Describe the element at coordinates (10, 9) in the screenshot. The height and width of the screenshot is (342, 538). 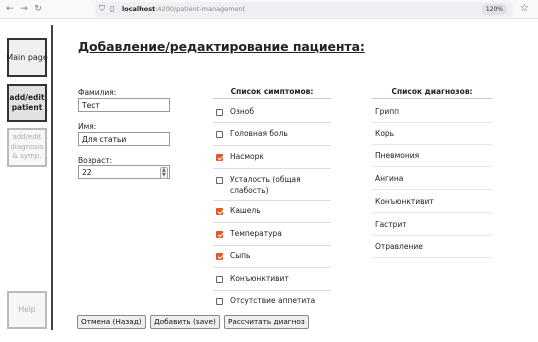
I see `back-icon: ←` at that location.